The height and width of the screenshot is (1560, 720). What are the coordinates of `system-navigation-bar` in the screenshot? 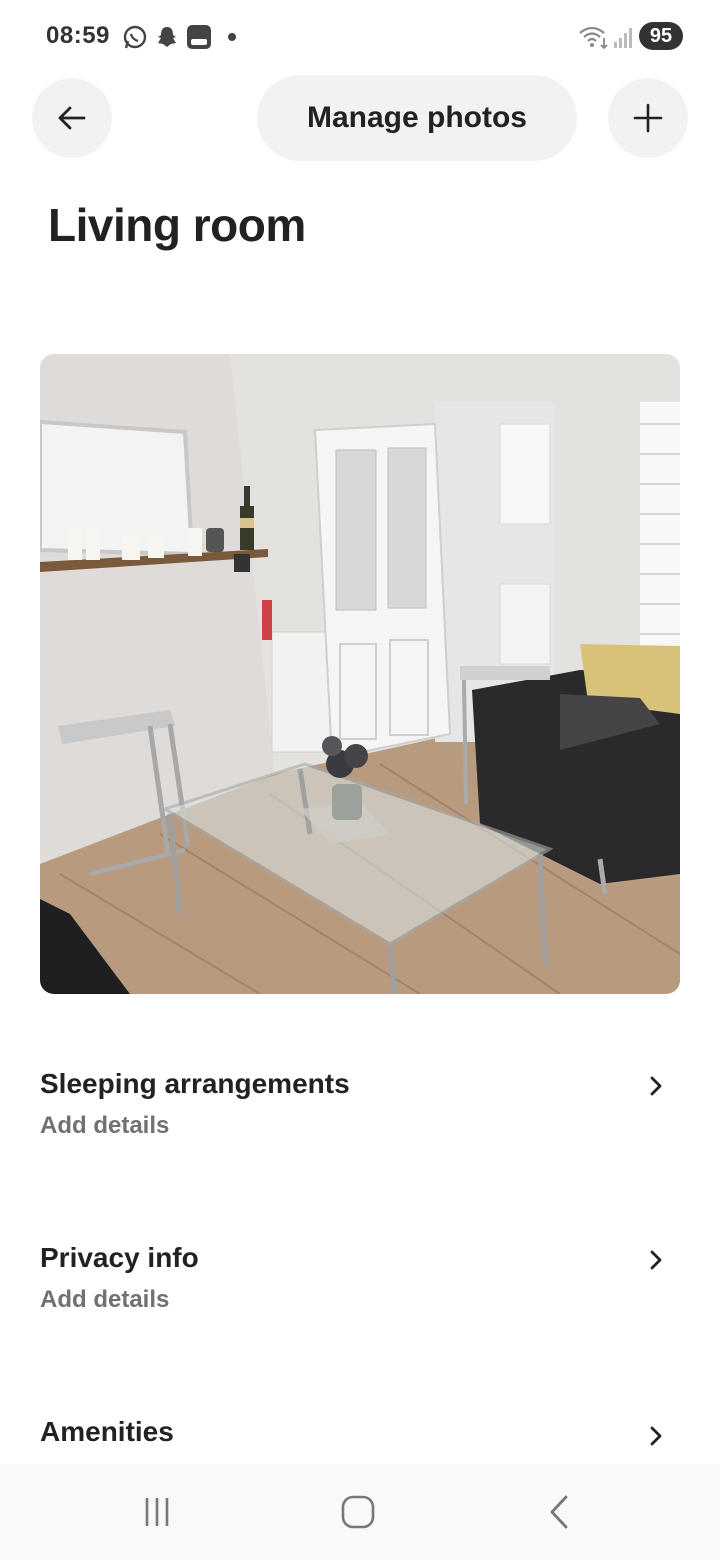 It's located at (360, 1512).